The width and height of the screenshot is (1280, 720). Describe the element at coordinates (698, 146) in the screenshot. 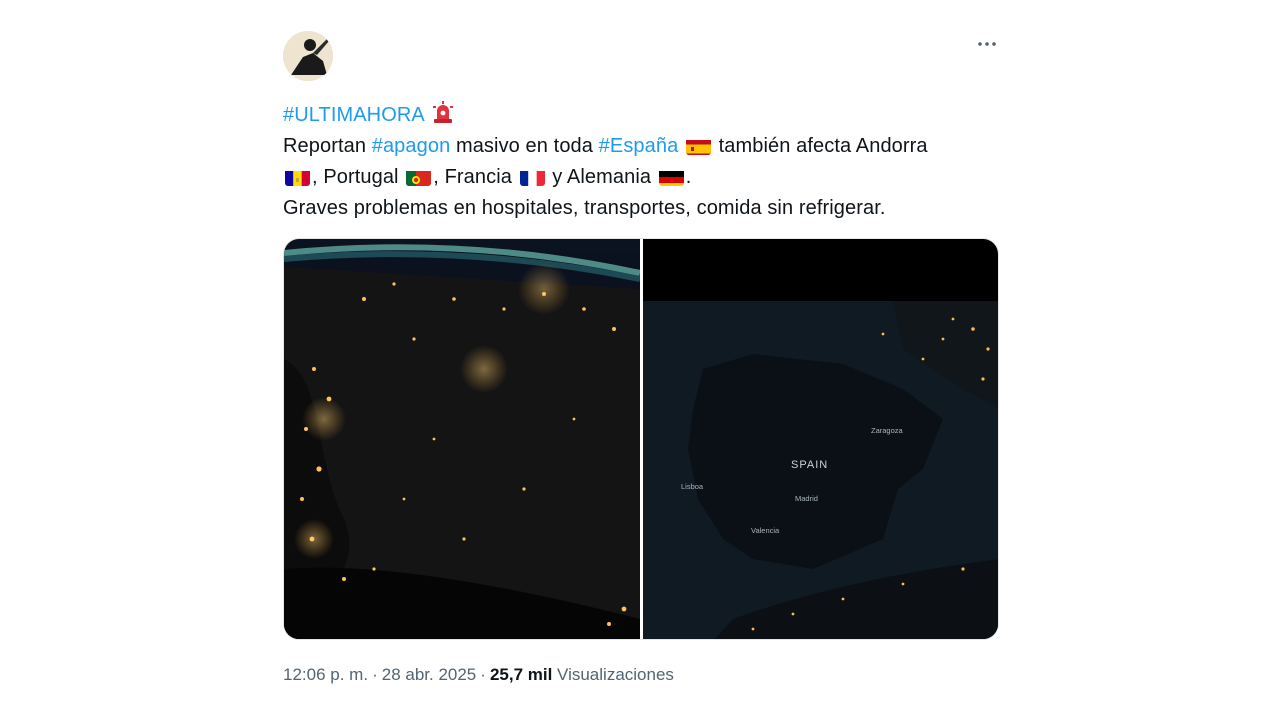

I see `spain-flag-icon` at that location.